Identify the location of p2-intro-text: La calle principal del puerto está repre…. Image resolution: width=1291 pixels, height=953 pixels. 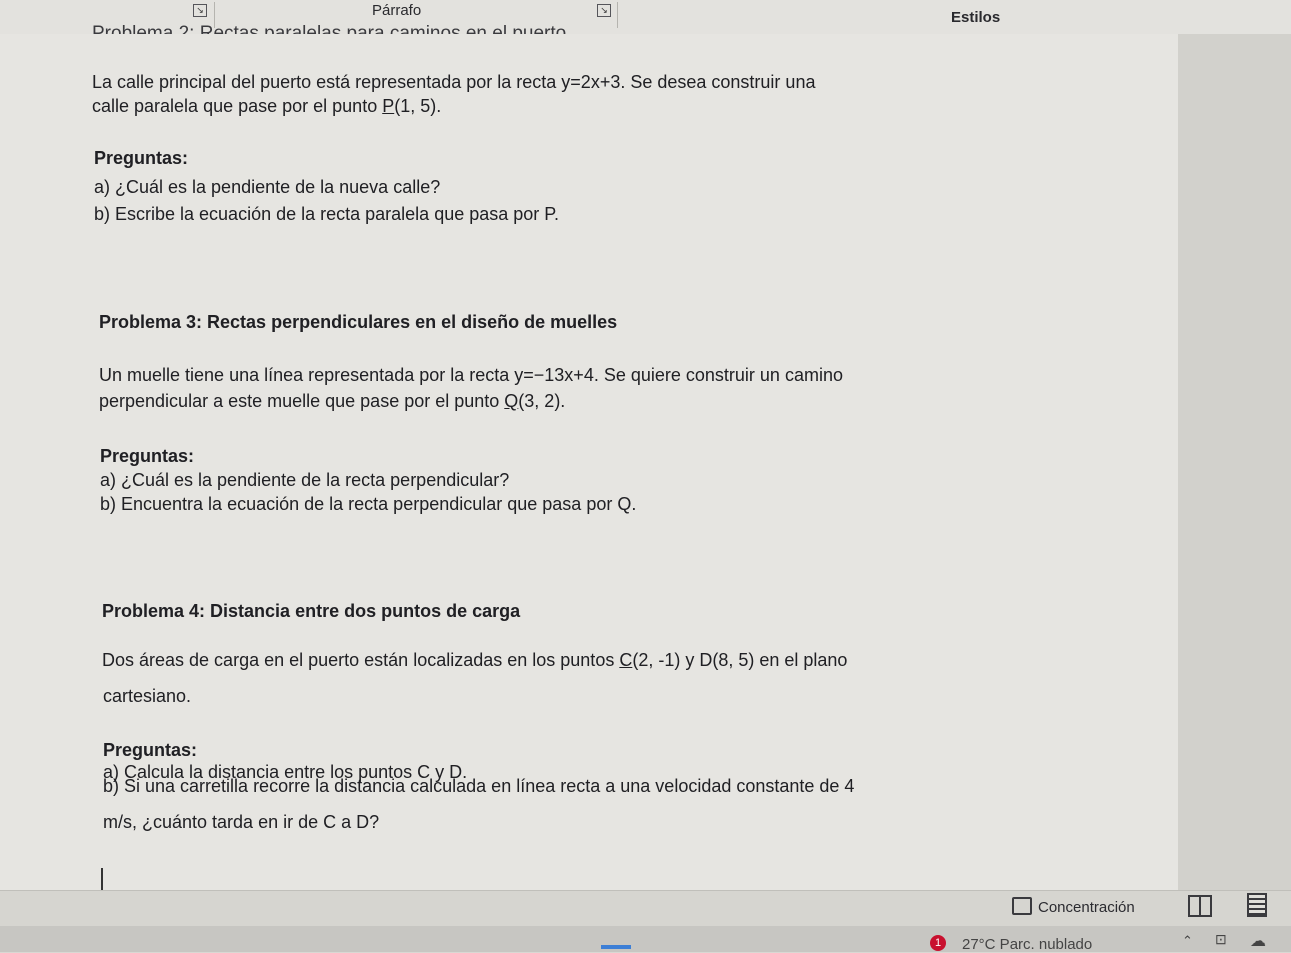
(327, 82).